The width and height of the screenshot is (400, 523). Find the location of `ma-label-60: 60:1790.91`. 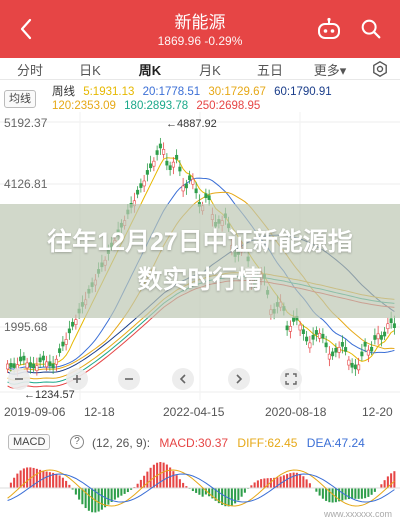

ma-label-60: 60:1790.91 is located at coordinates (303, 92).